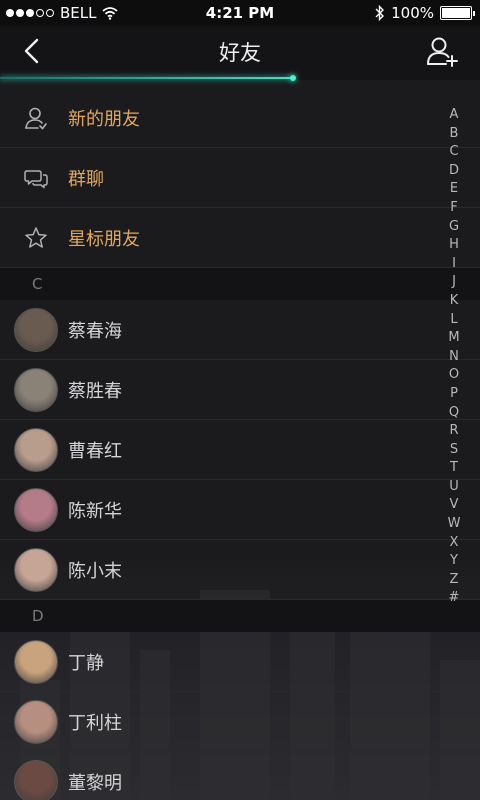 This screenshot has width=480, height=800. I want to click on navigation-bar: 好友, so click(240, 51).